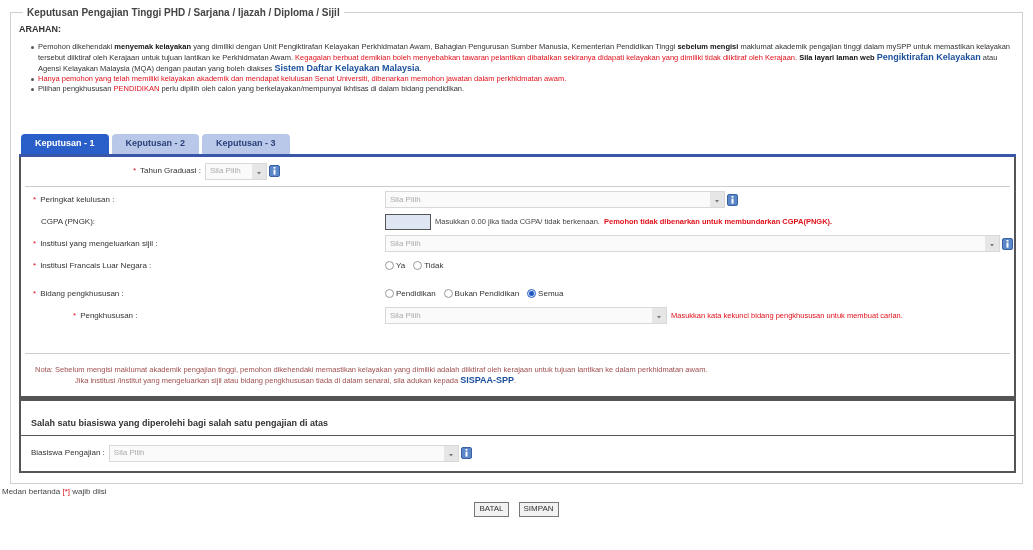 This screenshot has width=1033, height=550. What do you see at coordinates (65, 143) in the screenshot?
I see `tab: Keputusan - 1` at bounding box center [65, 143].